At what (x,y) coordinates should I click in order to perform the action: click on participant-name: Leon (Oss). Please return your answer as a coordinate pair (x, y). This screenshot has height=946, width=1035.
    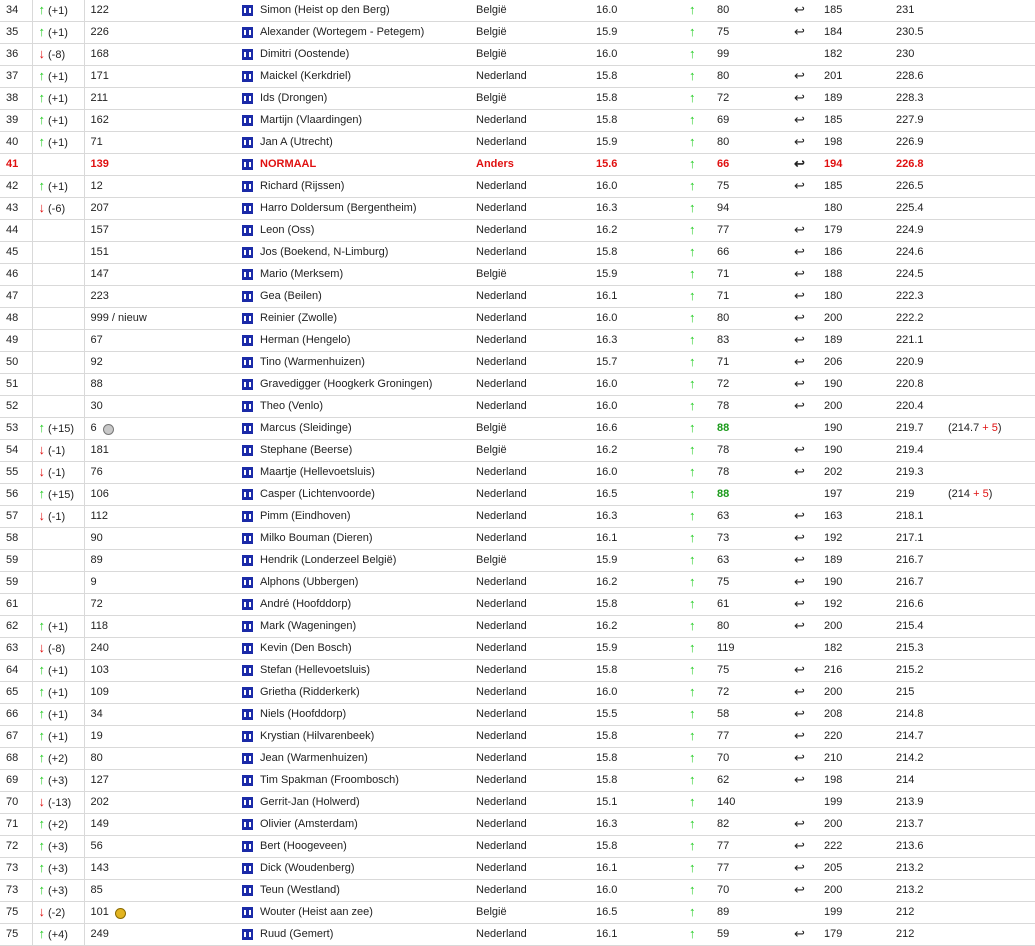
    Looking at the image, I should click on (362, 230).